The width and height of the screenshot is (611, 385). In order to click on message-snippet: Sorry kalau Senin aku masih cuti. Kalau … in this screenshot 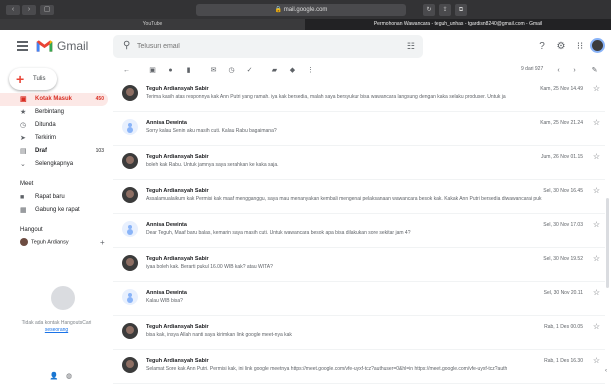, I will do `click(211, 131)`.